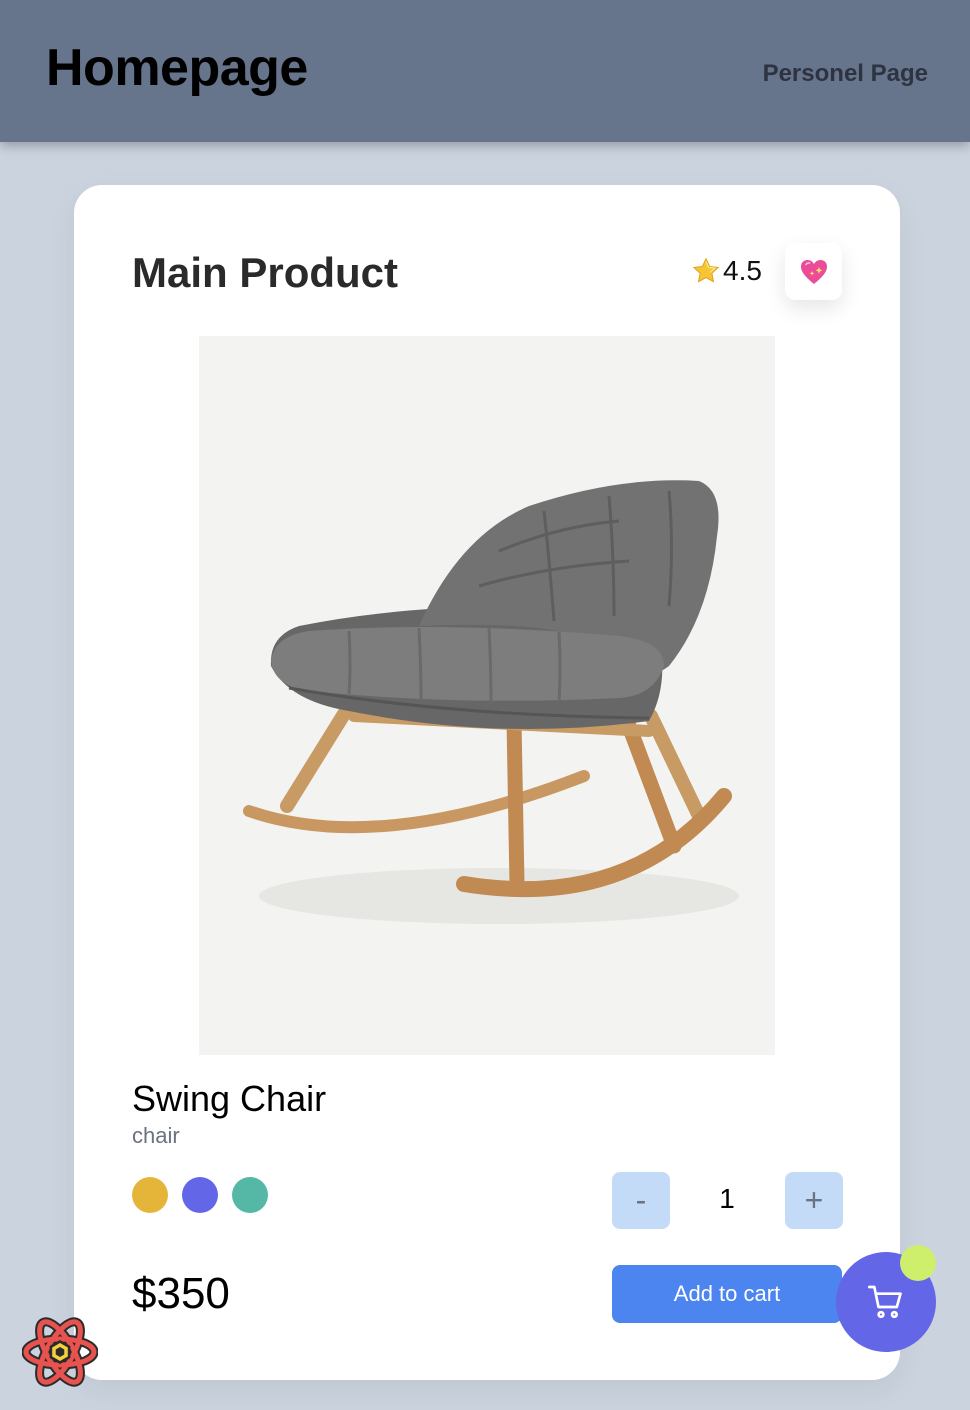 This screenshot has width=970, height=1410. I want to click on add-to-cart-button: Add to cart, so click(727, 1294).